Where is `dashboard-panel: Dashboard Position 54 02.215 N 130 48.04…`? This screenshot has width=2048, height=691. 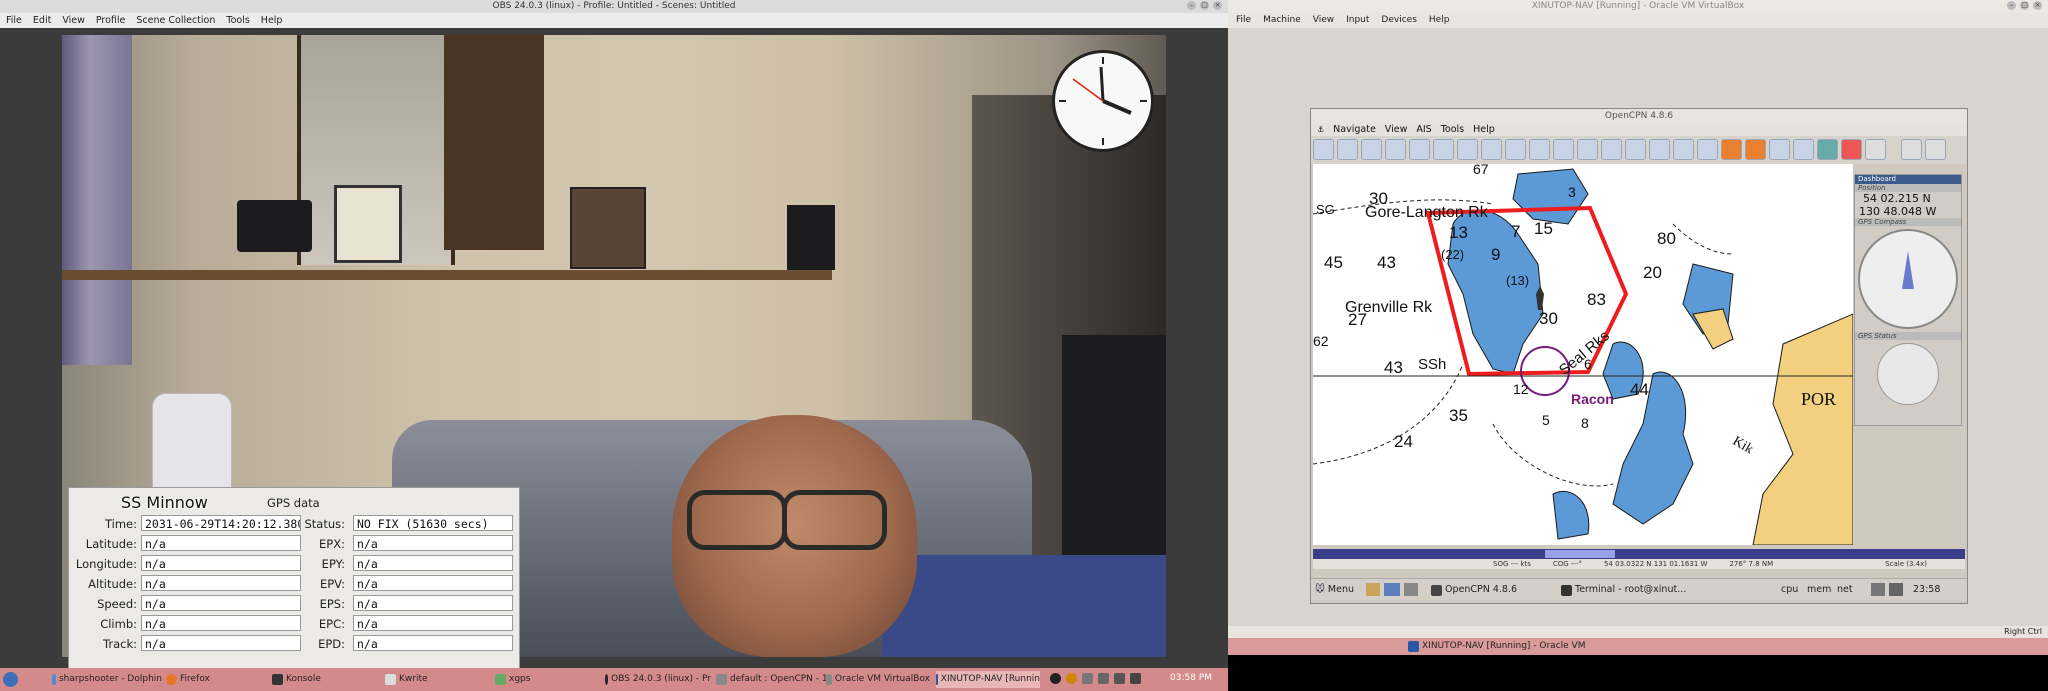 dashboard-panel: Dashboard Position 54 02.215 N 130 48.04… is located at coordinates (1908, 300).